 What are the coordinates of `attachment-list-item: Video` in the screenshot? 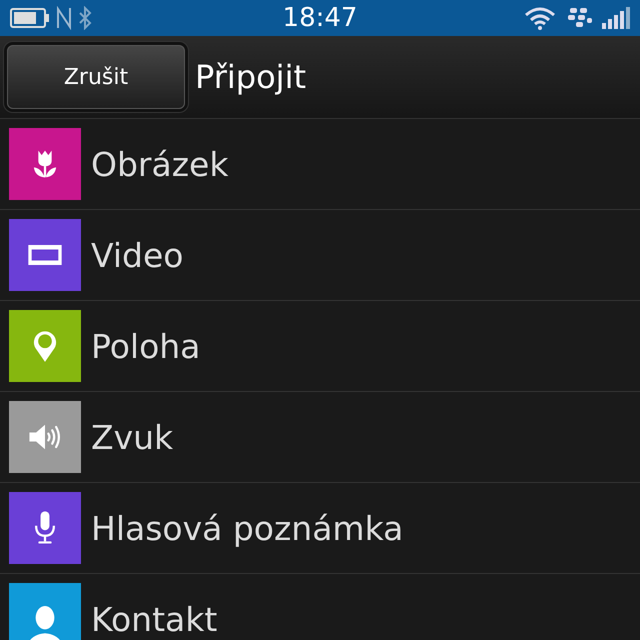 It's located at (320, 255).